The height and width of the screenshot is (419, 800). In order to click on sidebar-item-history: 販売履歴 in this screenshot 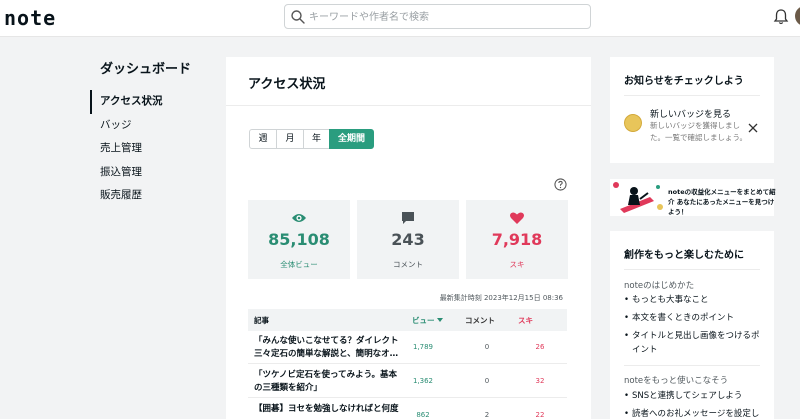, I will do `click(150, 196)`.